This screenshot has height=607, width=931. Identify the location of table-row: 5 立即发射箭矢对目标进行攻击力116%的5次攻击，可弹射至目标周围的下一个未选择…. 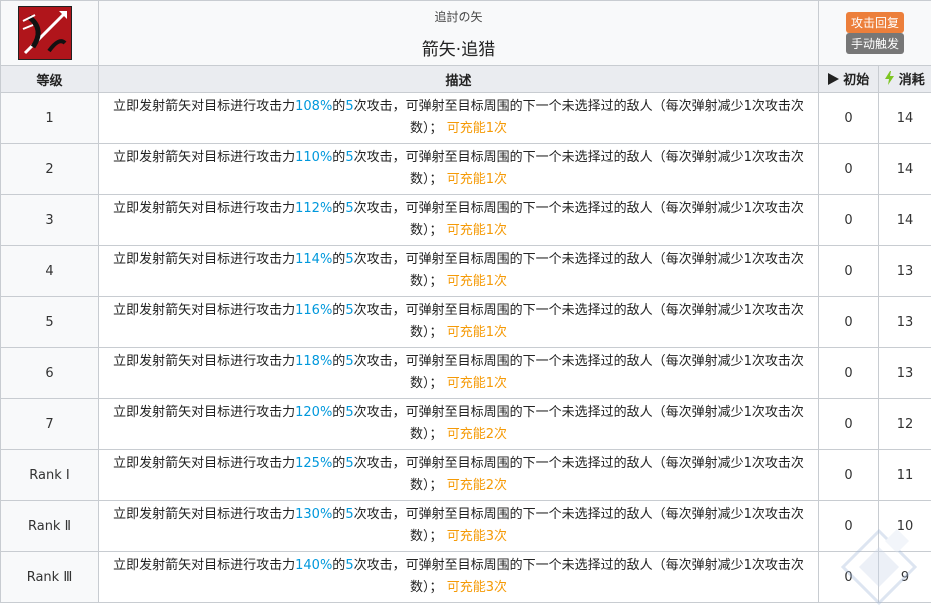
(465, 322).